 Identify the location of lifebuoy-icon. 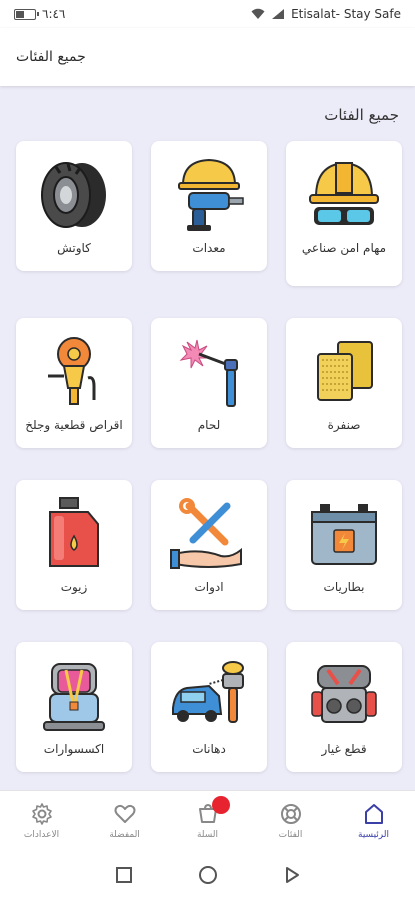
(290, 813).